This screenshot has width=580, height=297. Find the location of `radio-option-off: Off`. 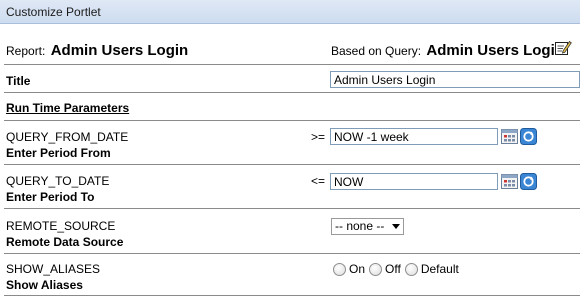

radio-option-off: Off is located at coordinates (385, 269).